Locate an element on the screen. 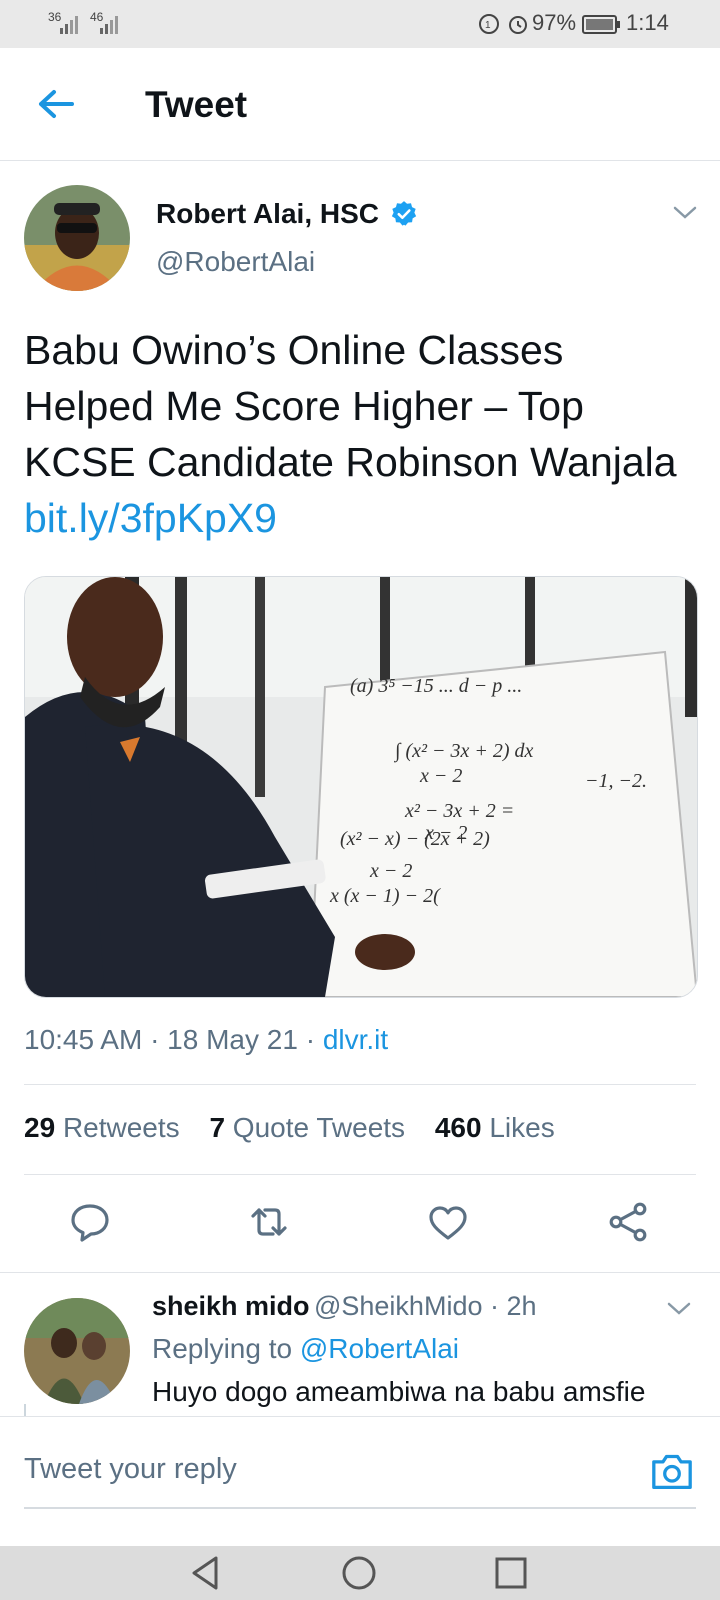 The width and height of the screenshot is (720, 1600). reply-input: Tweet your reply is located at coordinates (130, 1469).